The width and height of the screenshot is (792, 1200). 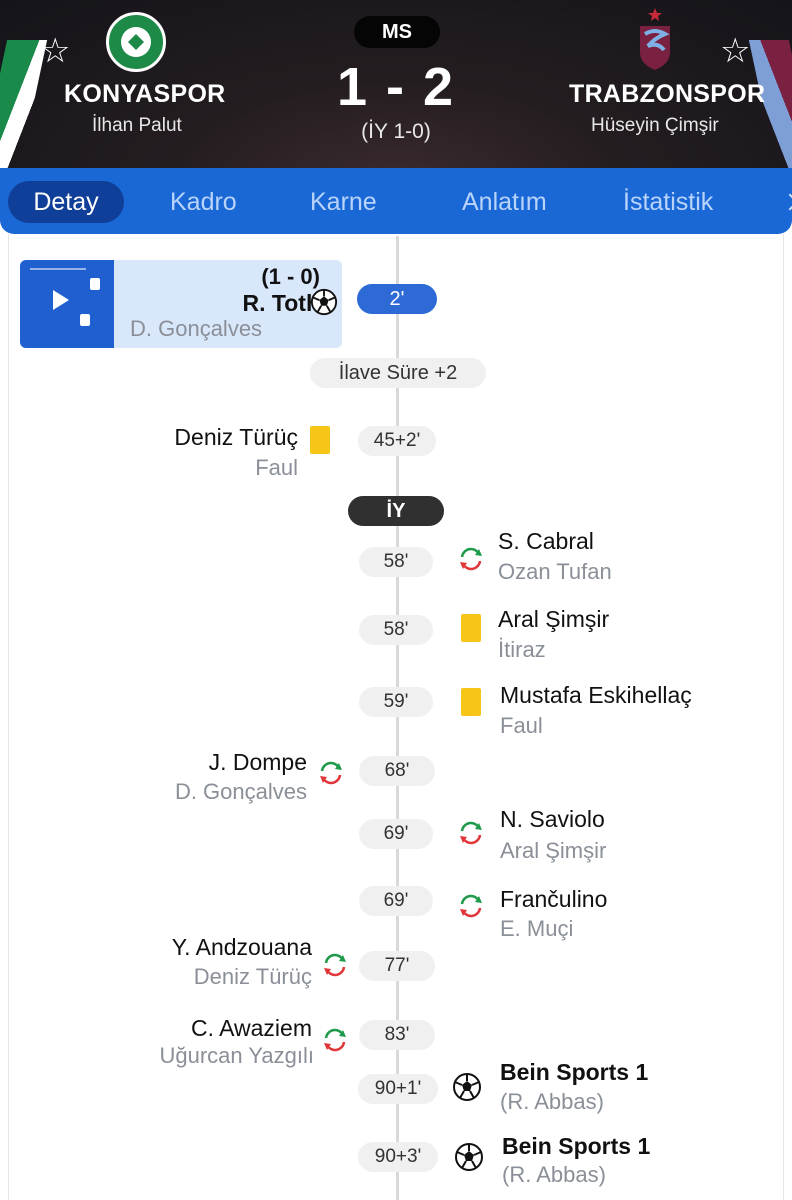 I want to click on tab-kadro: Kadro, so click(x=203, y=202).